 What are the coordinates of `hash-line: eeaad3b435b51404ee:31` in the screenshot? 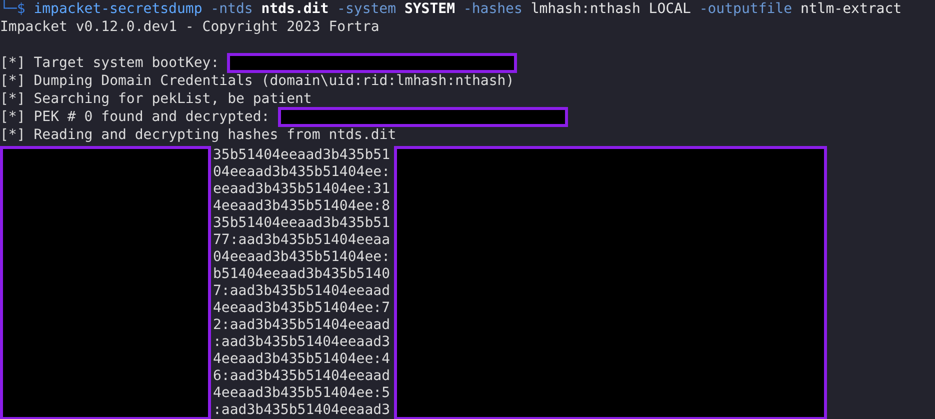 It's located at (302, 189).